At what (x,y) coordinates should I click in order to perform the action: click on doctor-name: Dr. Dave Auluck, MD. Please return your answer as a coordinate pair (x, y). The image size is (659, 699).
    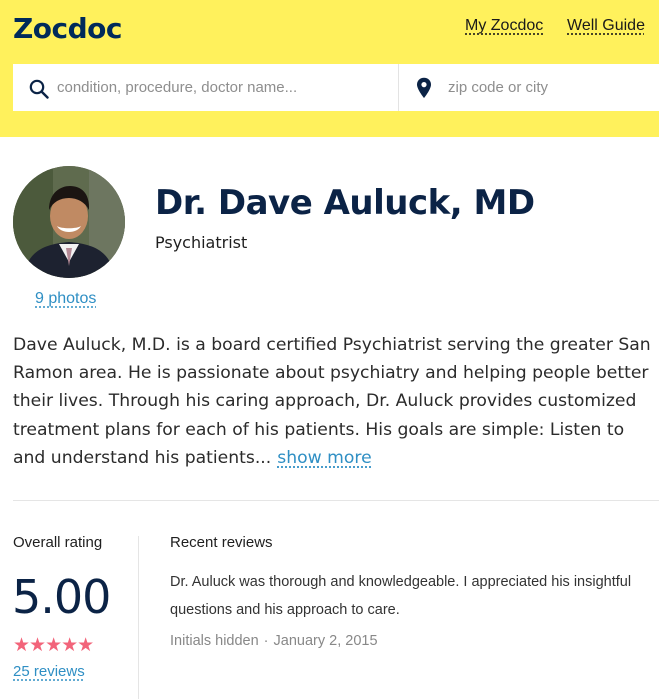
    Looking at the image, I should click on (345, 203).